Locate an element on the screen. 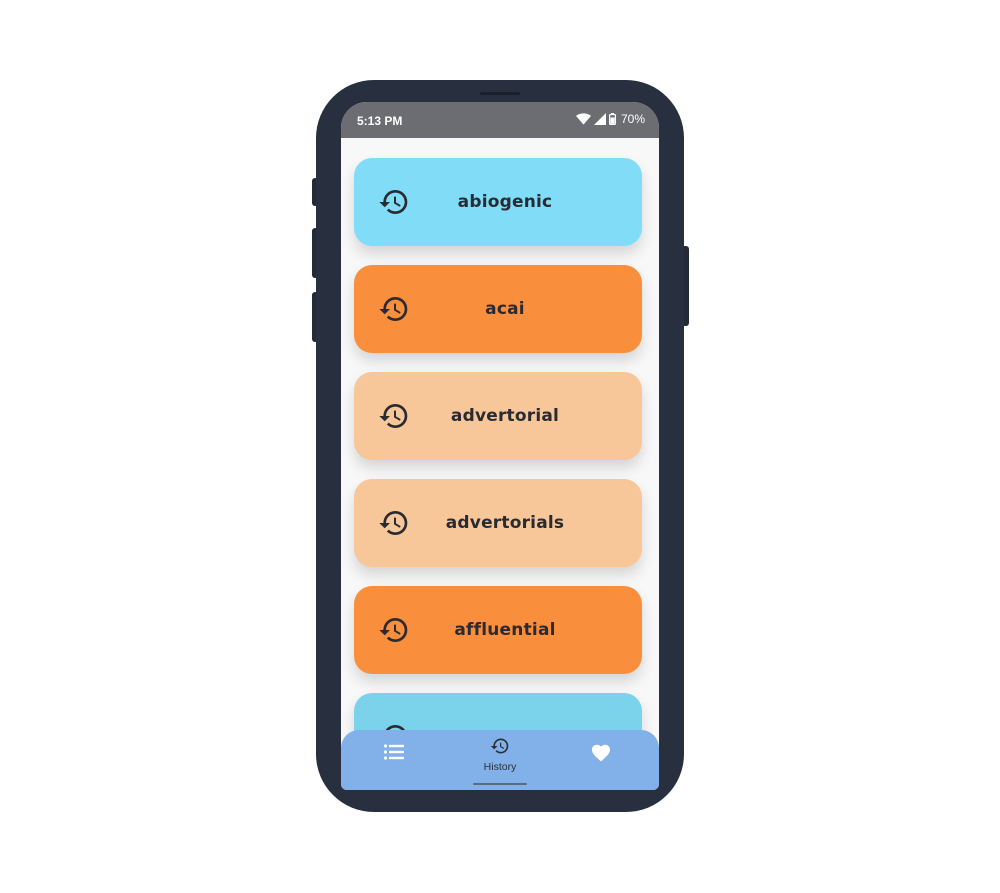 The width and height of the screenshot is (1000, 893). list-icon is located at coordinates (394, 754).